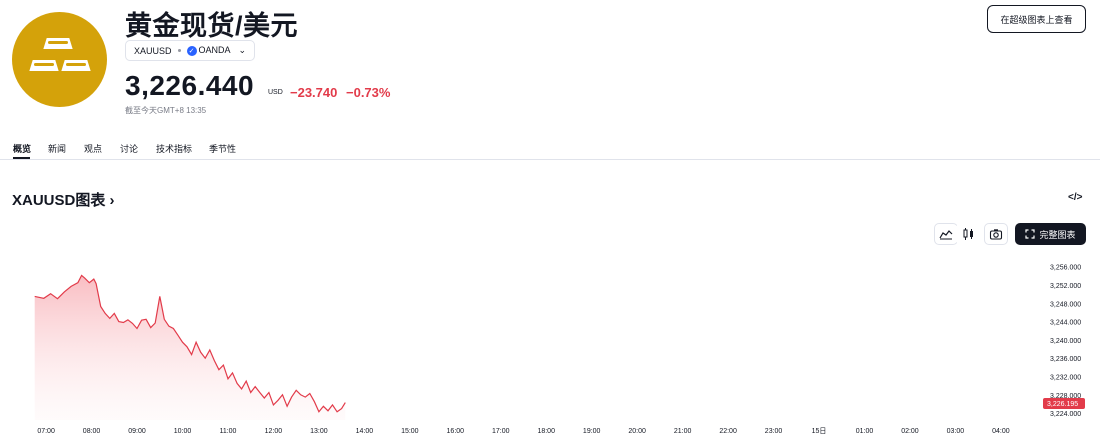 This screenshot has height=441, width=1100. What do you see at coordinates (365, 431) in the screenshot?
I see `x-axis-tick-label: 14:00` at bounding box center [365, 431].